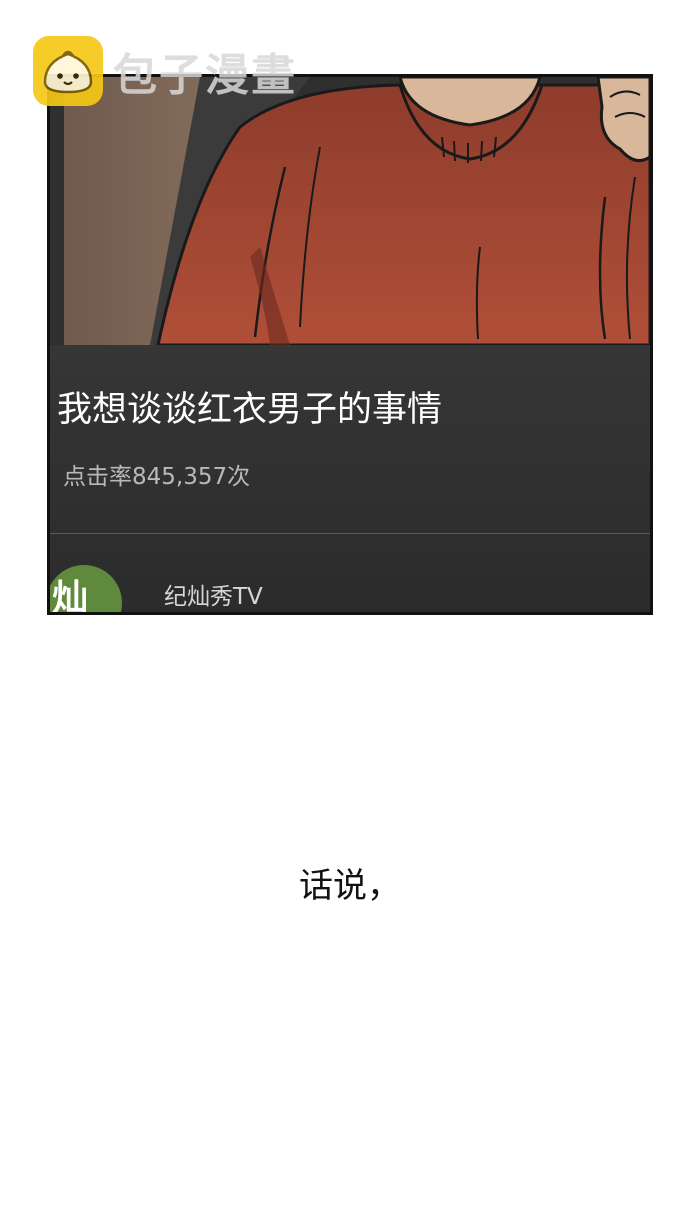  Describe the element at coordinates (157, 477) in the screenshot. I see `view-count: 点击率845,357次` at that location.